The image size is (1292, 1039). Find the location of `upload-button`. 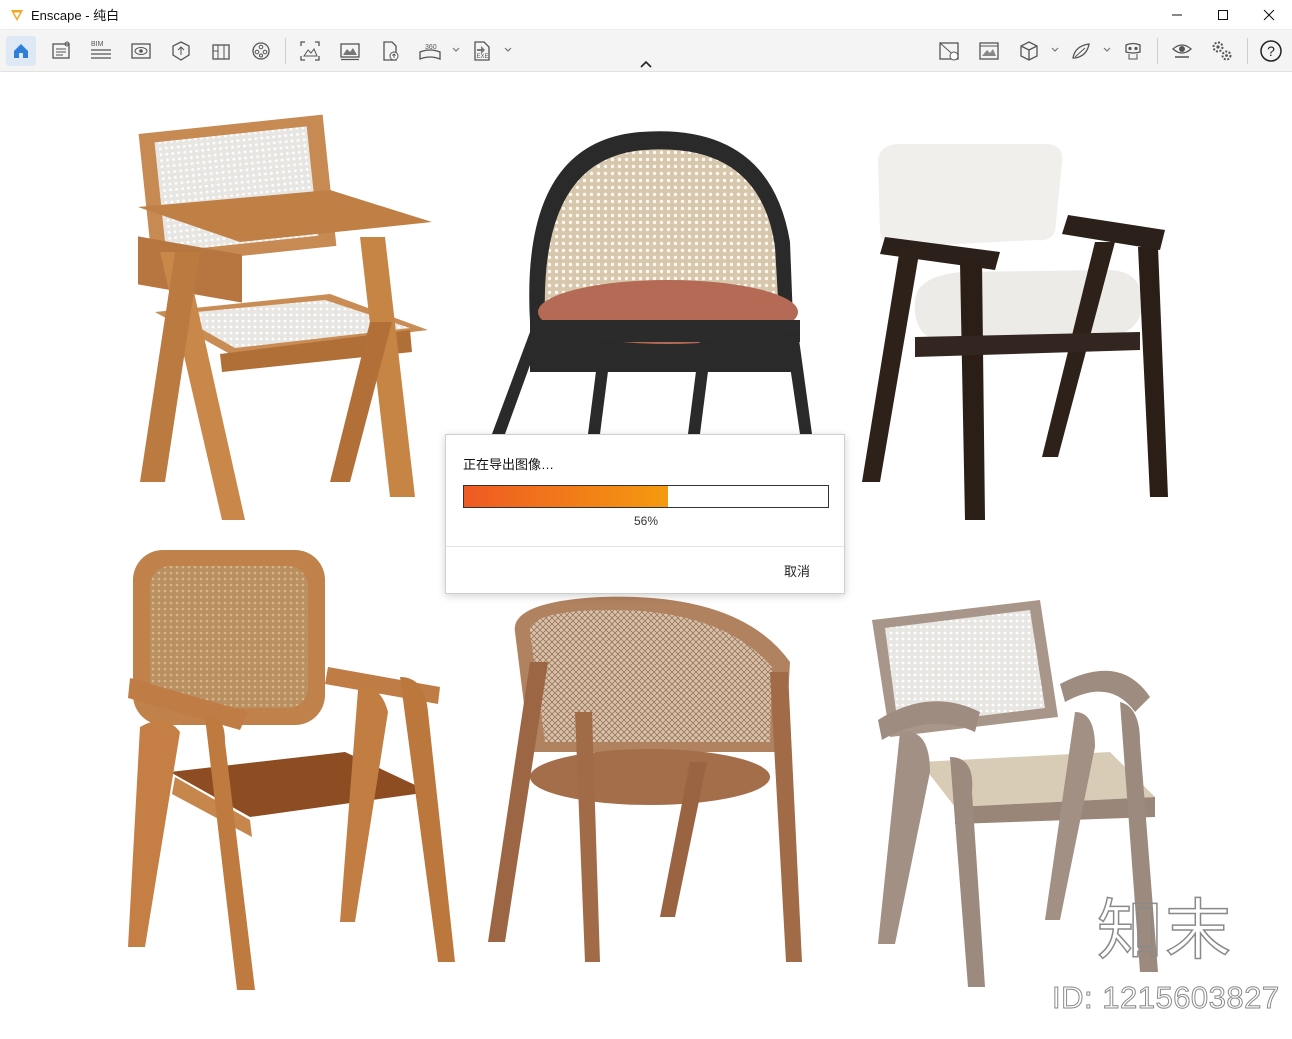

upload-button is located at coordinates (390, 51).